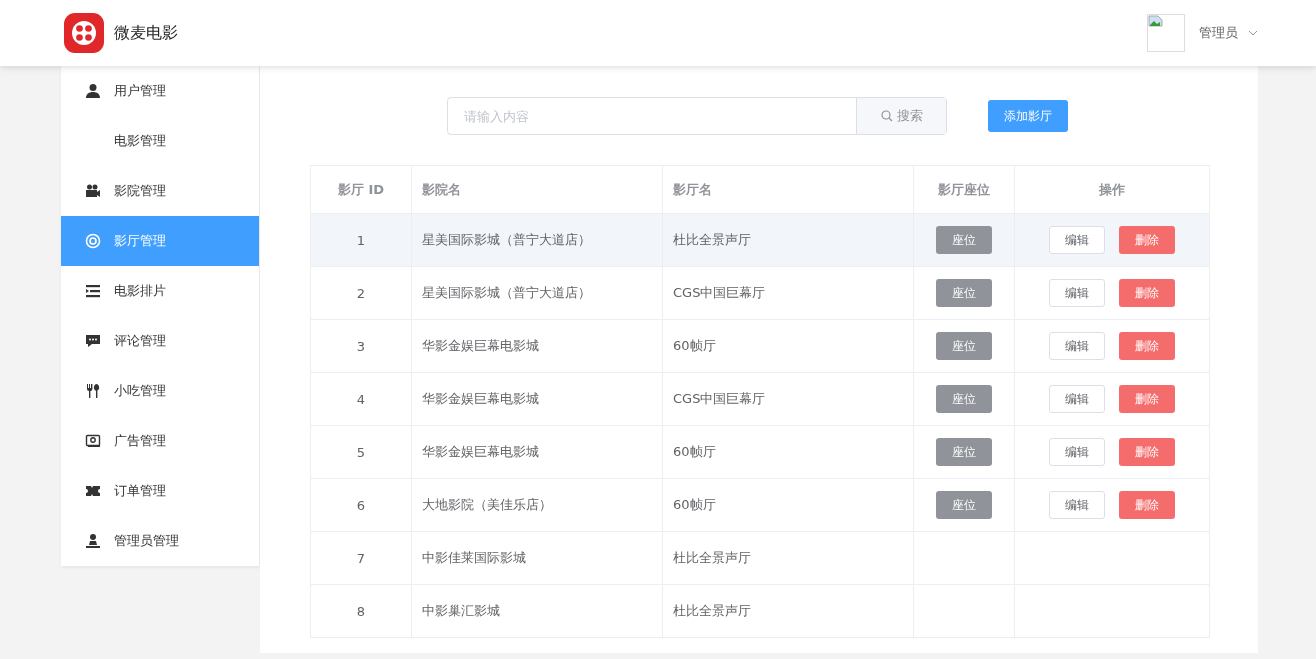 The height and width of the screenshot is (659, 1316). I want to click on table-cell: 8, so click(361, 611).